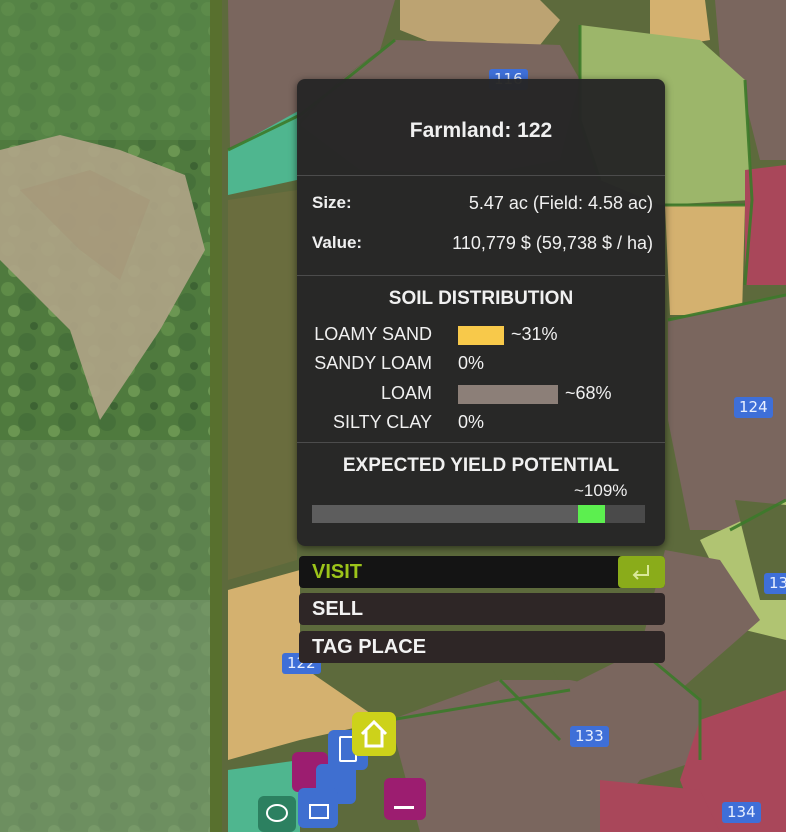 This screenshot has width=786, height=832. Describe the element at coordinates (560, 203) in the screenshot. I see `size-value: 5.47 ac (Field: 4.58 ac)` at that location.